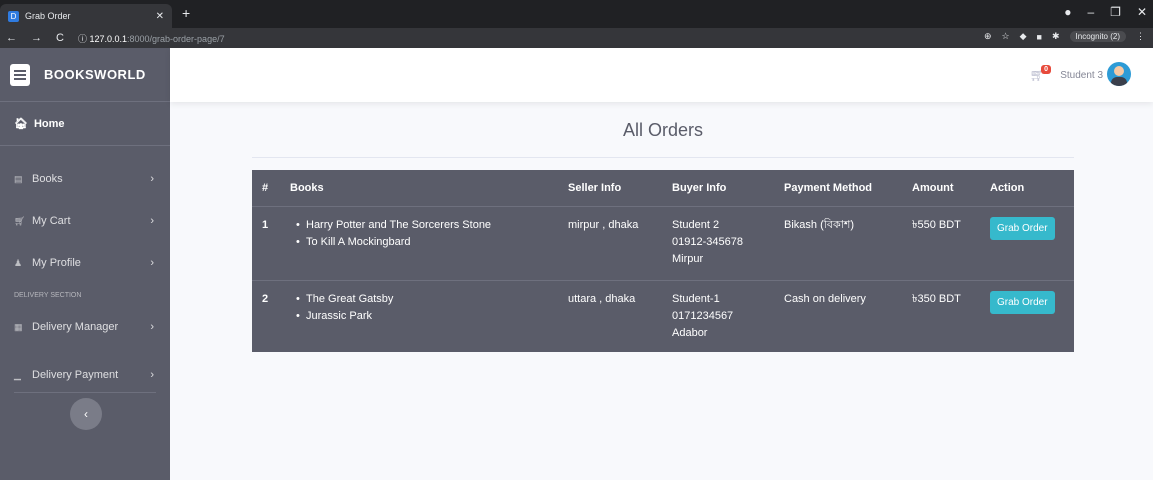 The height and width of the screenshot is (480, 1153). I want to click on window-controls: ● – ❐ ✕, so click(1105, 12).